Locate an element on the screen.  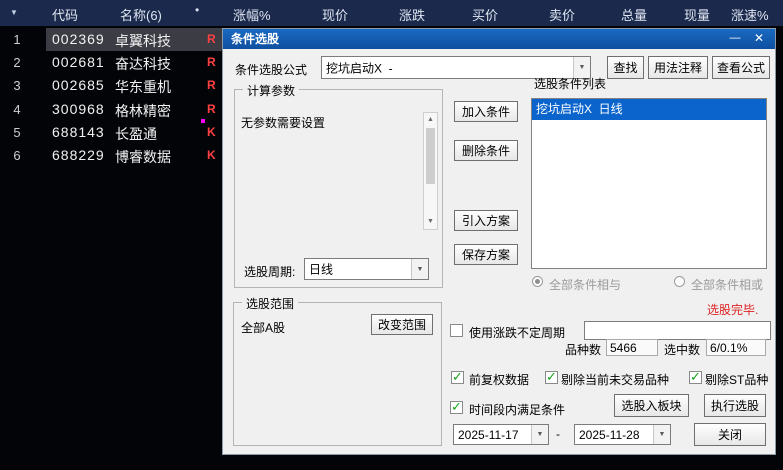
stock-code: 002369 is located at coordinates (78, 39).